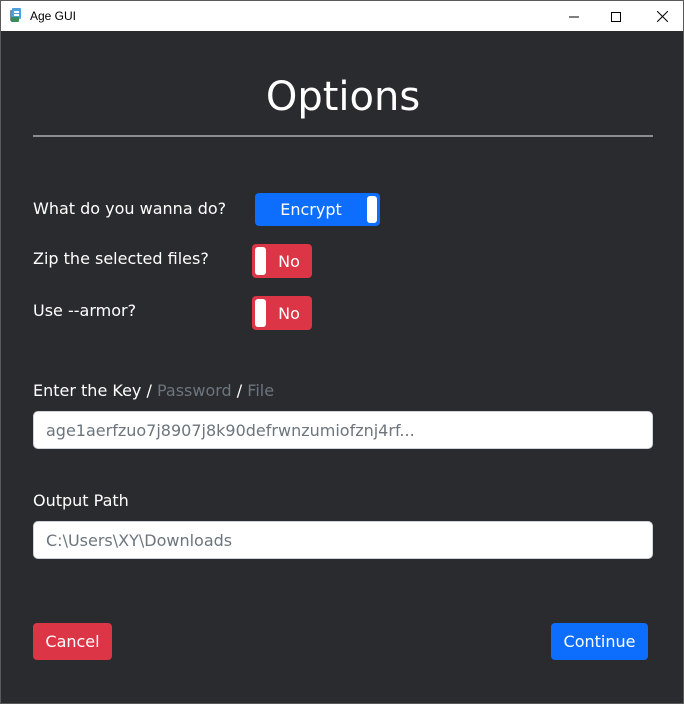  Describe the element at coordinates (342, 16) in the screenshot. I see `title-bar: Age GUI` at that location.